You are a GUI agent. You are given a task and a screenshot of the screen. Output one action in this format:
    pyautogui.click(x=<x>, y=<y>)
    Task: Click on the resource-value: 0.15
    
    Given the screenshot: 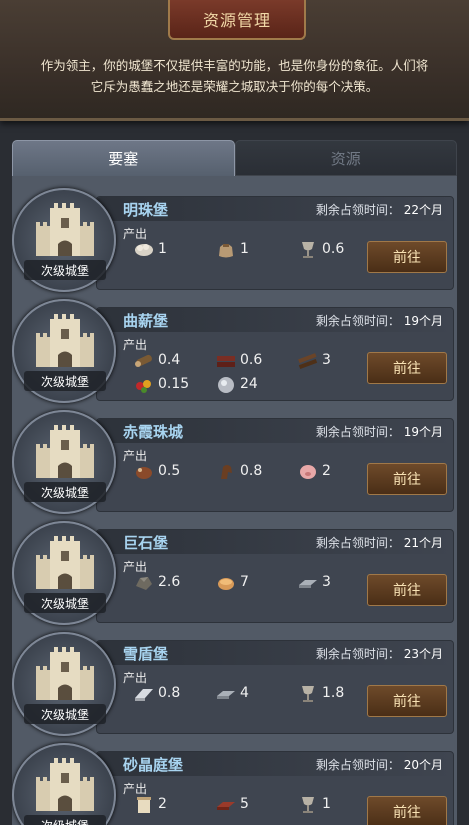 What is the action you would take?
    pyautogui.click(x=174, y=384)
    